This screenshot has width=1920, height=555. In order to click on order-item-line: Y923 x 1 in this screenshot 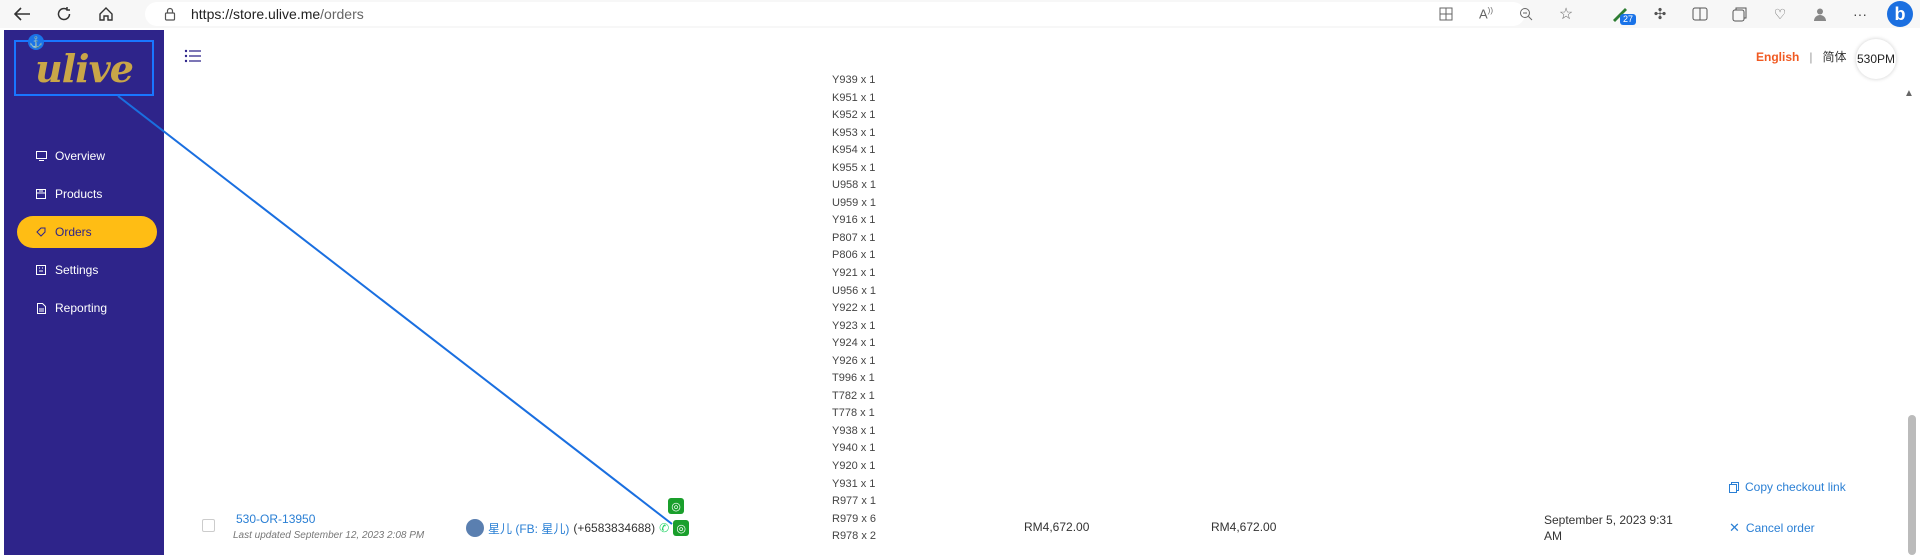, I will do `click(854, 325)`.